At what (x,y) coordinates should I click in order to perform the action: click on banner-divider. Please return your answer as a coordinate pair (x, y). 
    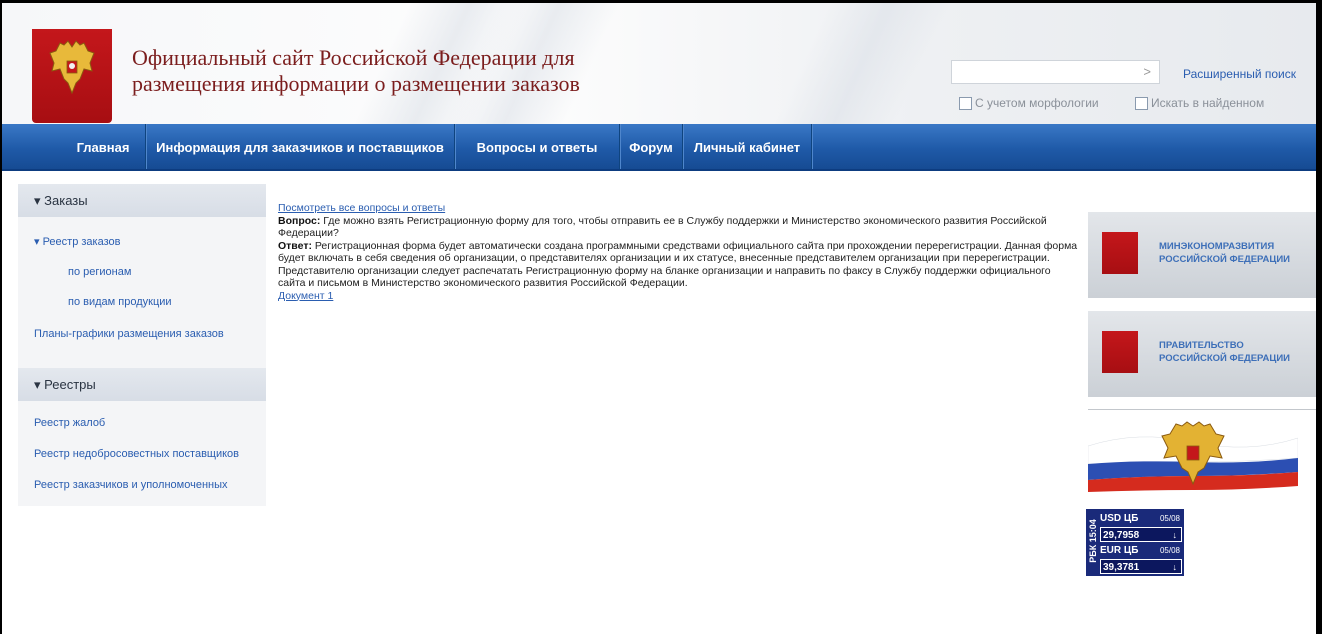
    Looking at the image, I should click on (1202, 409).